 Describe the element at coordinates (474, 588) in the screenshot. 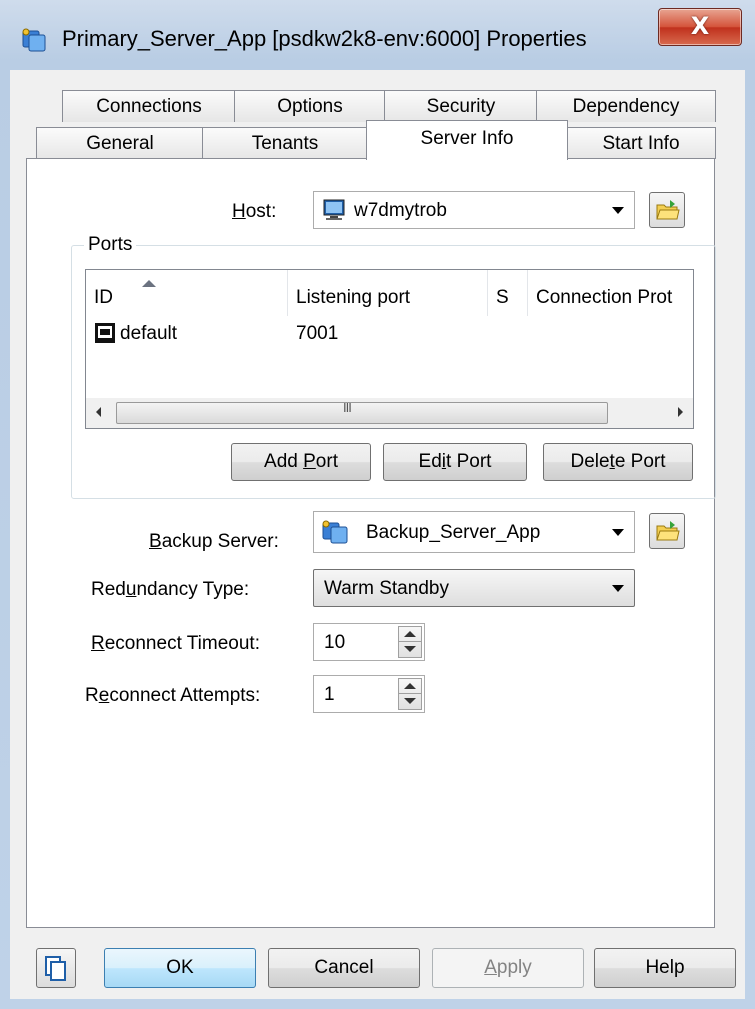

I see `redundancy-type-dropdown: Warm Standby` at that location.